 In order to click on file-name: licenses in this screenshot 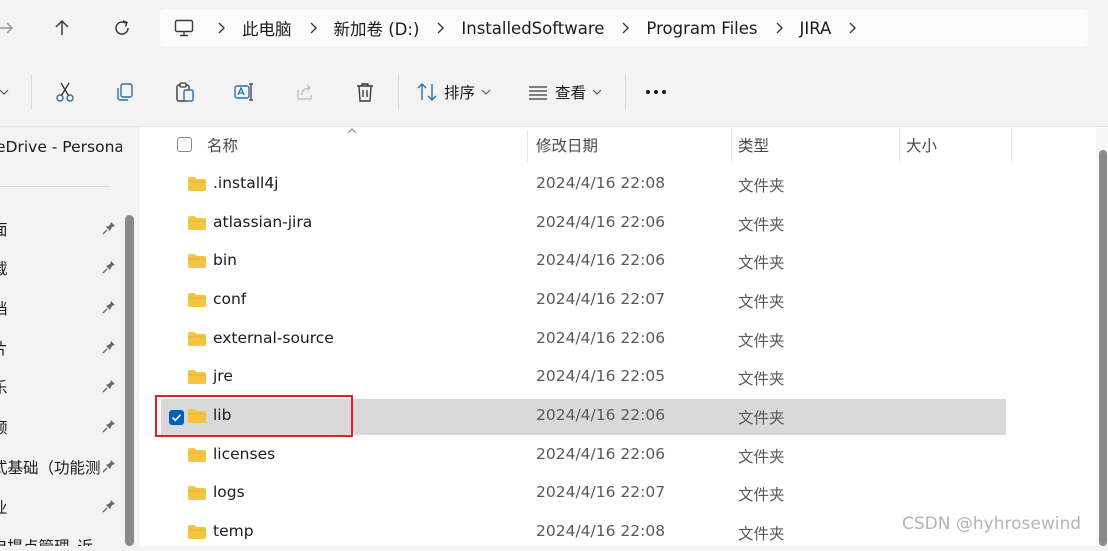, I will do `click(244, 454)`.